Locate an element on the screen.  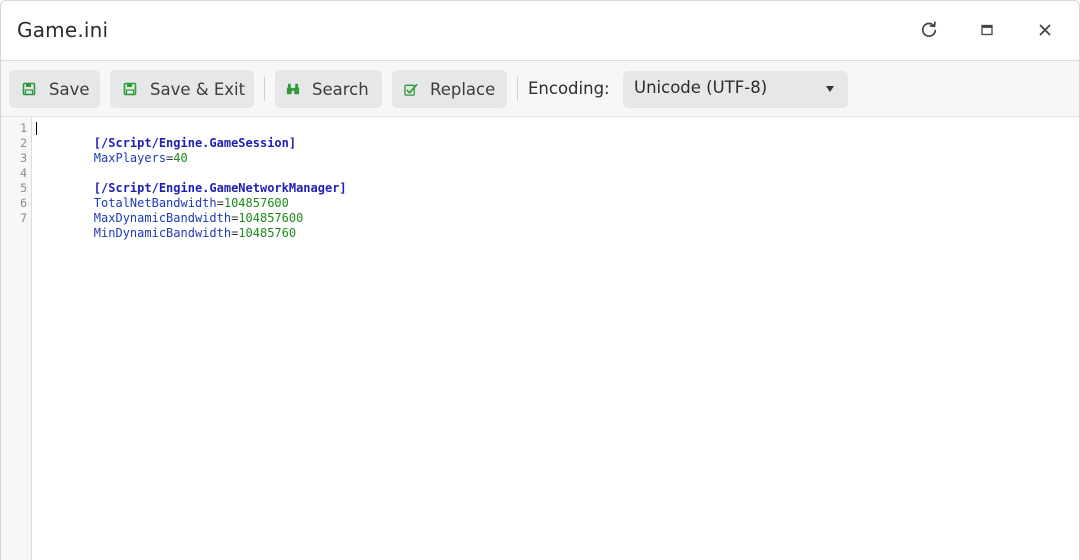
maximize-icon is located at coordinates (987, 30).